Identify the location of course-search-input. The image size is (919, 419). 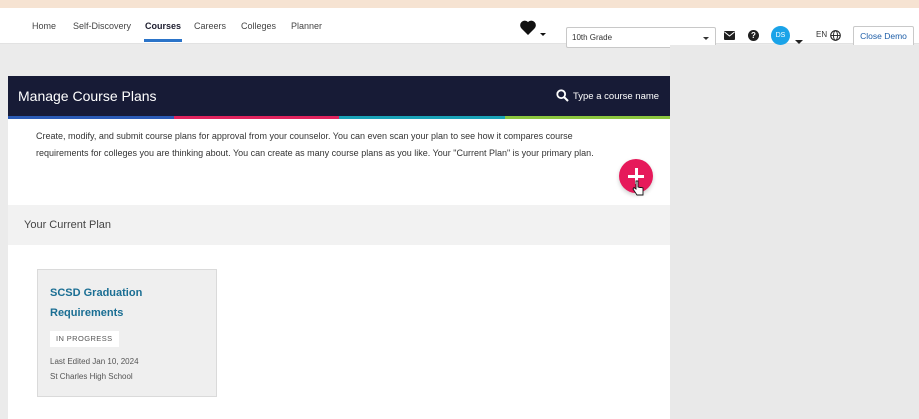
(620, 96).